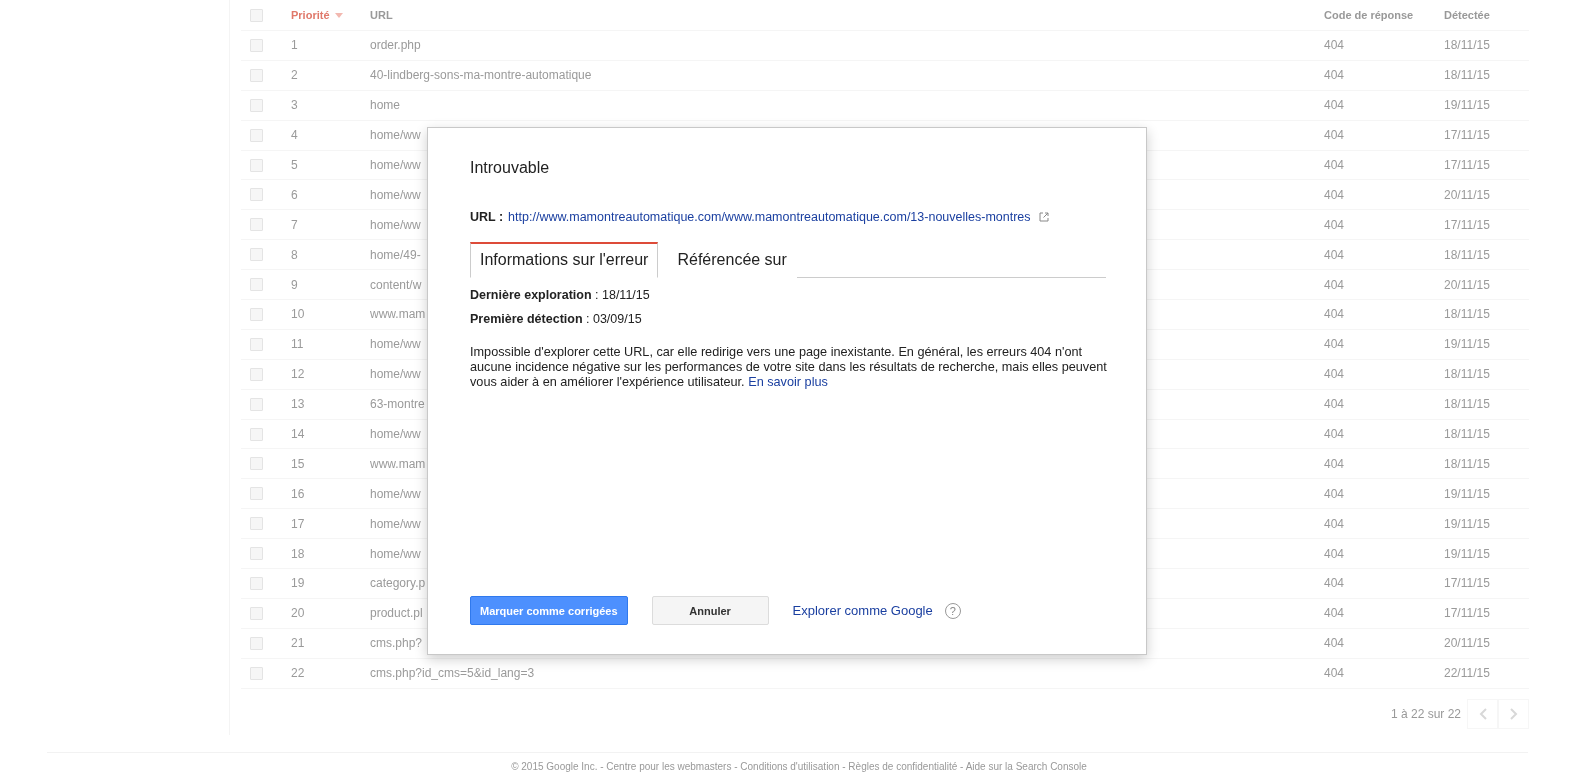 Image resolution: width=1578 pixels, height=781 pixels. What do you see at coordinates (298, 493) in the screenshot?
I see `priority-cell-text: 16` at bounding box center [298, 493].